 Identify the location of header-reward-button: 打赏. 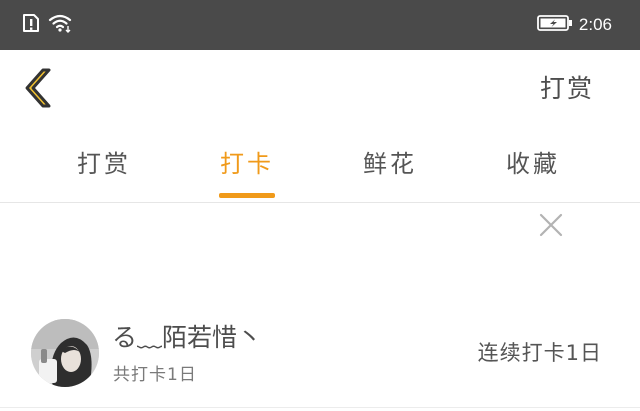
(567, 89).